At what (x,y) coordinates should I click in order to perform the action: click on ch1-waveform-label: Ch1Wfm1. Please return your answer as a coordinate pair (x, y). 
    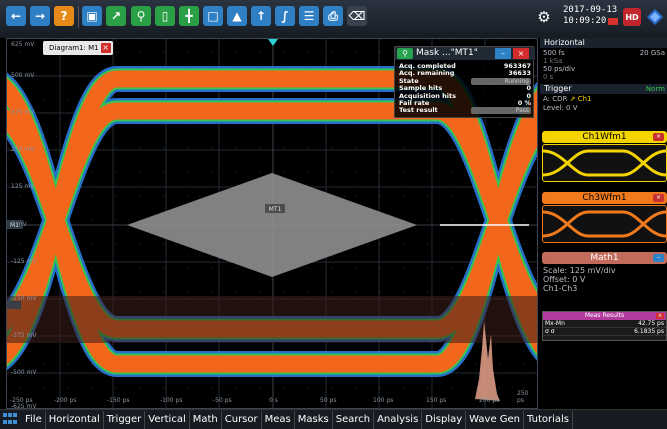
    Looking at the image, I should click on (604, 137).